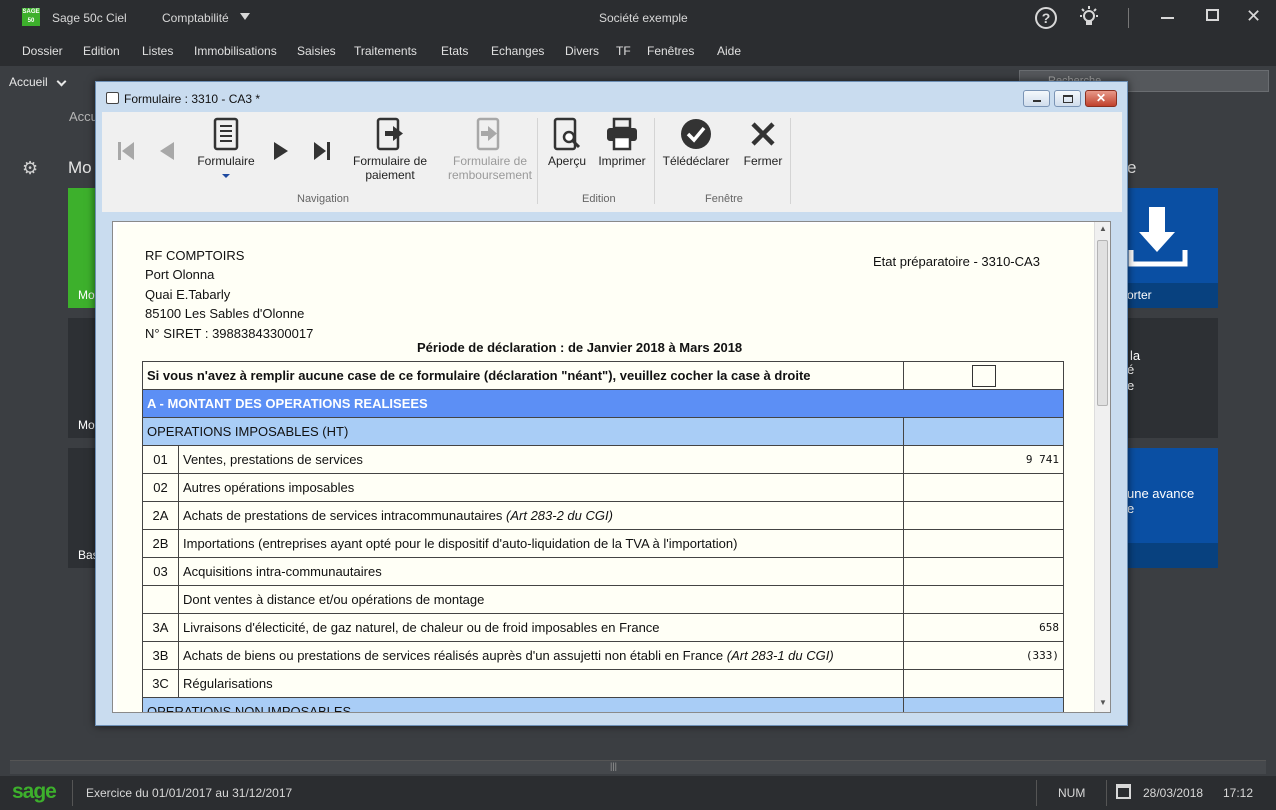 This screenshot has height=810, width=1276. Describe the element at coordinates (983, 655) in the screenshot. I see `row-value: (333)` at that location.